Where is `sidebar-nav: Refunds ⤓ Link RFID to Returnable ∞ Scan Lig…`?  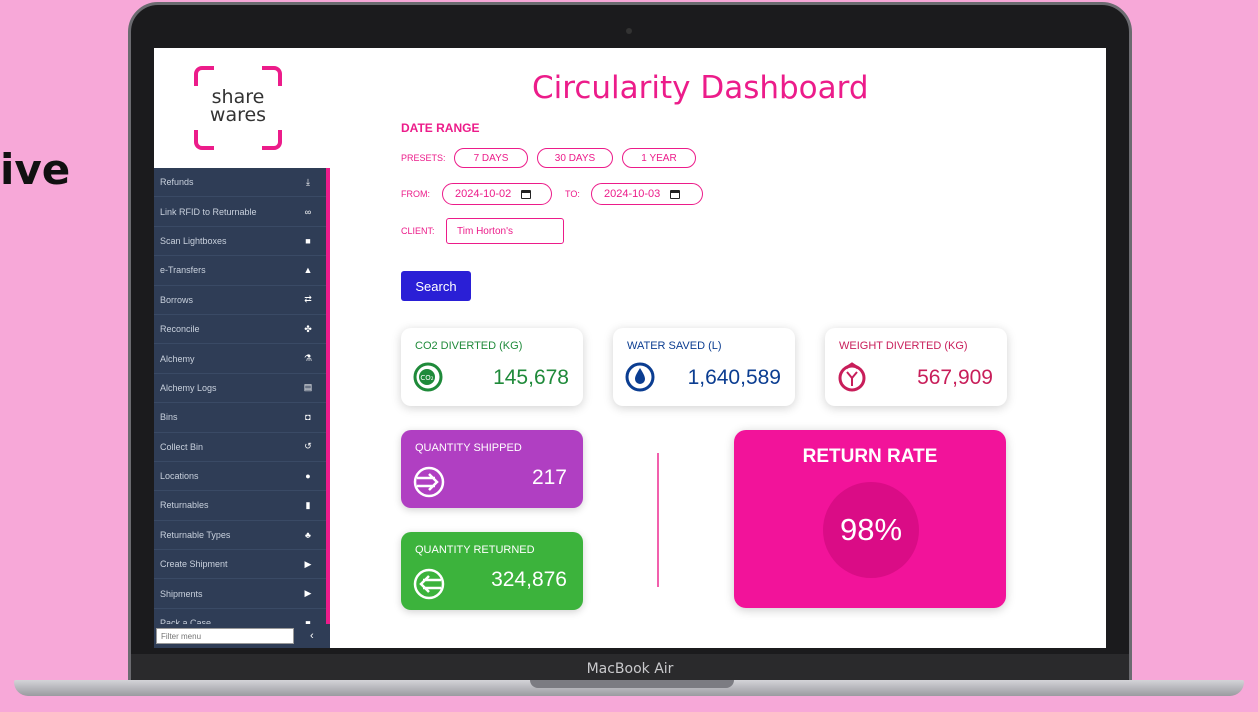
sidebar-nav: Refunds ⤓ Link RFID to Returnable ∞ Scan Lig… is located at coordinates (242, 408).